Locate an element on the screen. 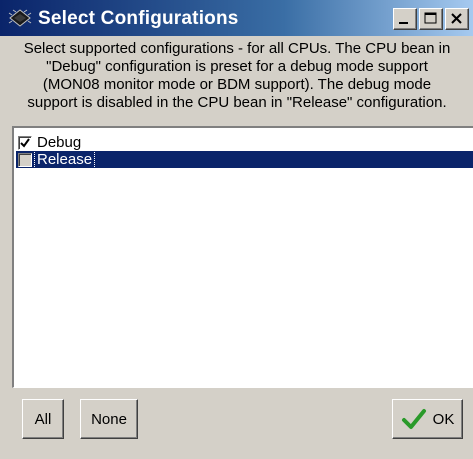  title-buttons is located at coordinates (431, 19).